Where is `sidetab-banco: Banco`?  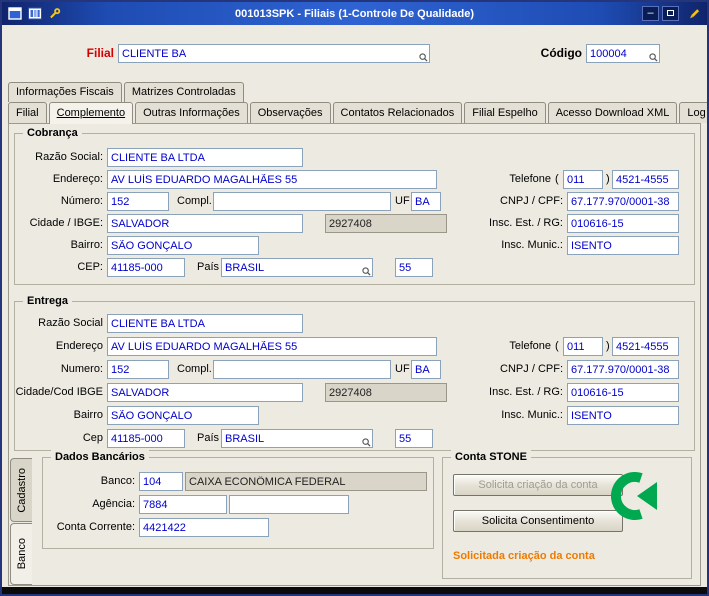 sidetab-banco: Banco is located at coordinates (21, 554).